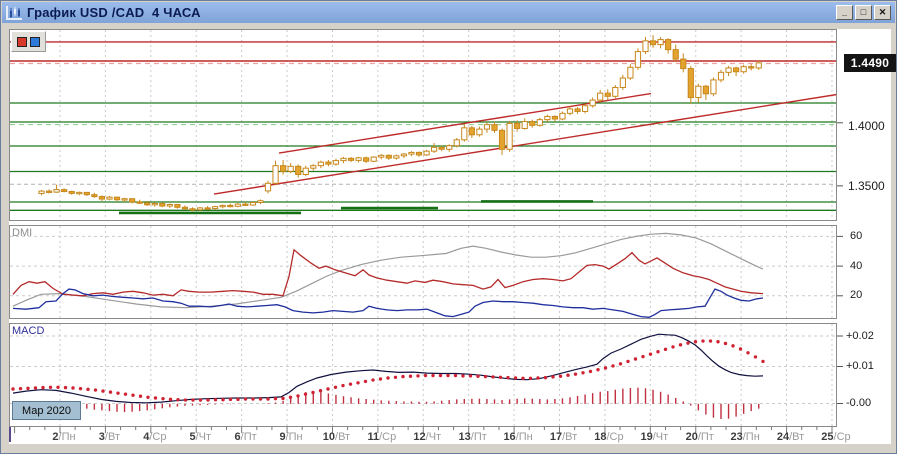 Image resolution: width=897 pixels, height=454 pixels. Describe the element at coordinates (866, 186) in the screenshot. I see `price-tick-label: 1.3500` at that location.